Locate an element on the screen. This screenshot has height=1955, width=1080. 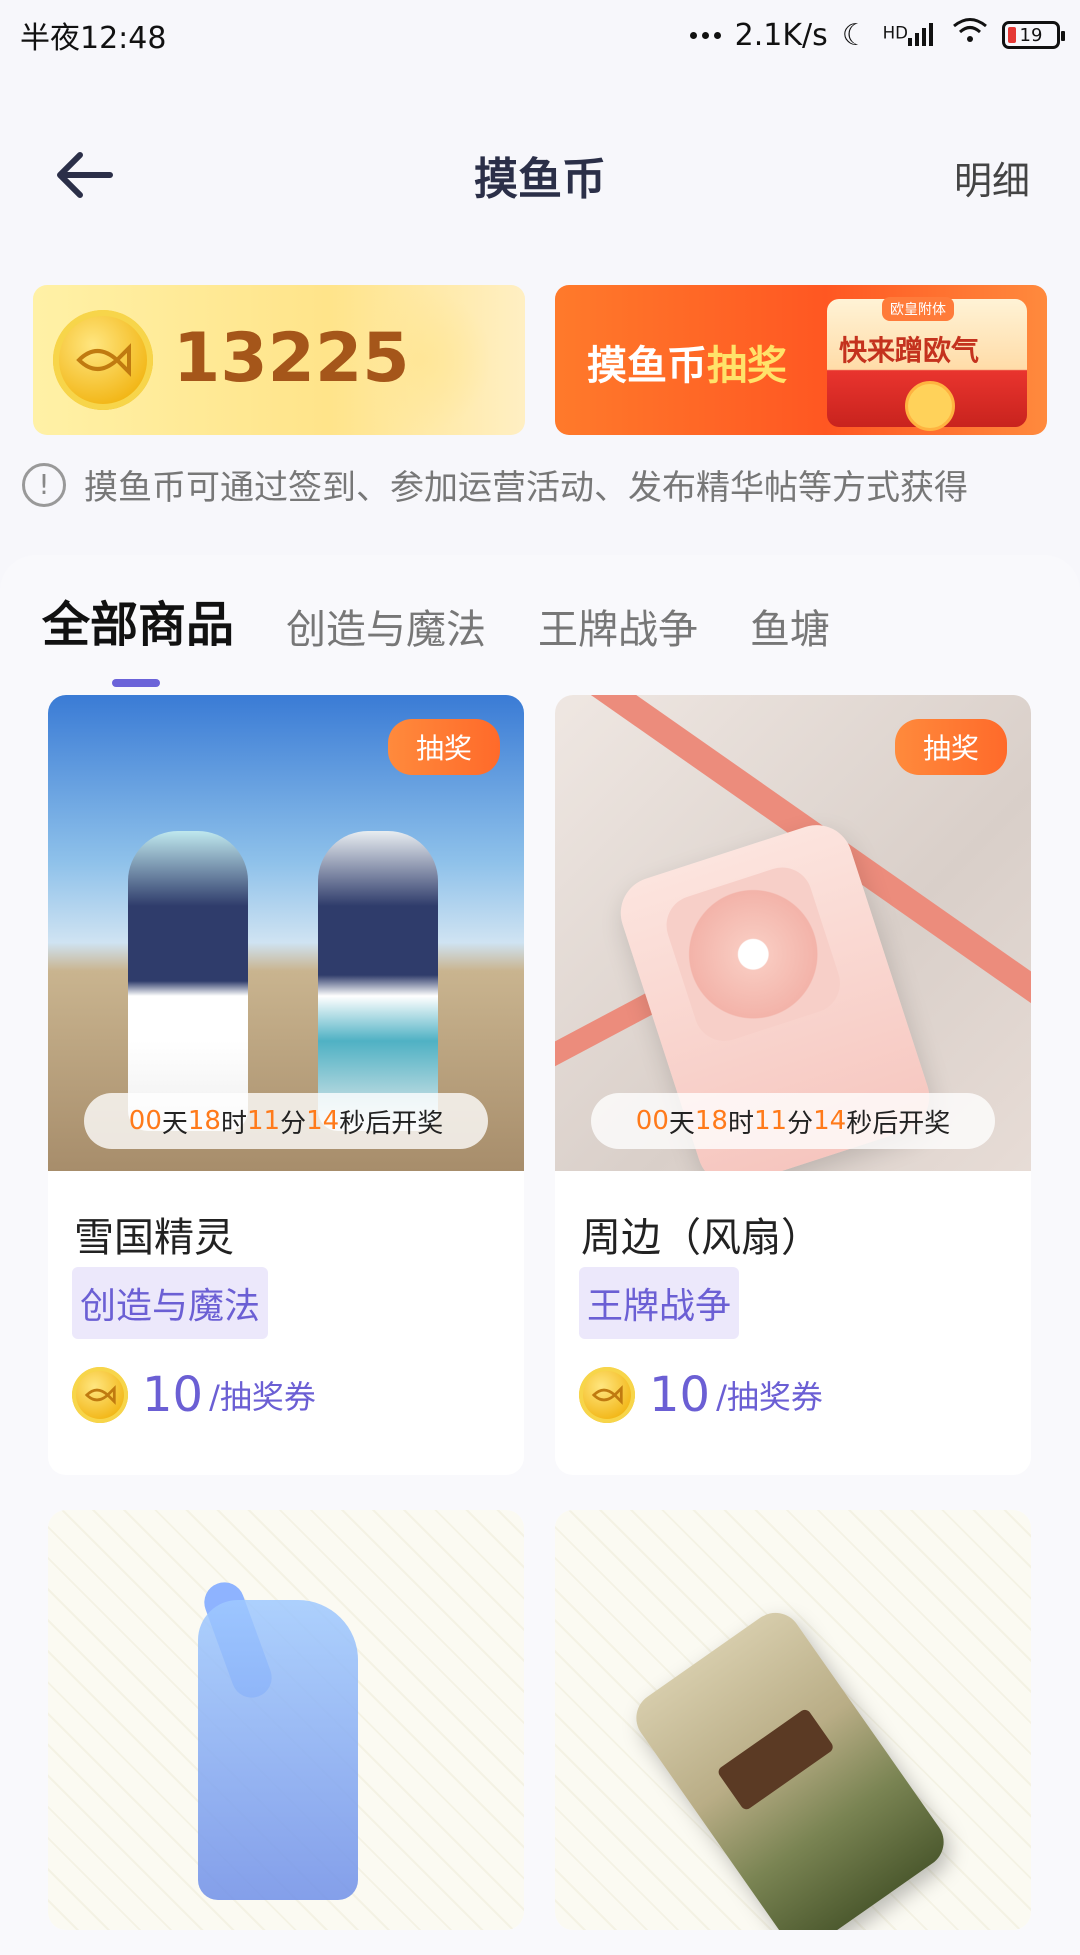
nav-bar: 摸鱼币 明细 is located at coordinates (540, 175).